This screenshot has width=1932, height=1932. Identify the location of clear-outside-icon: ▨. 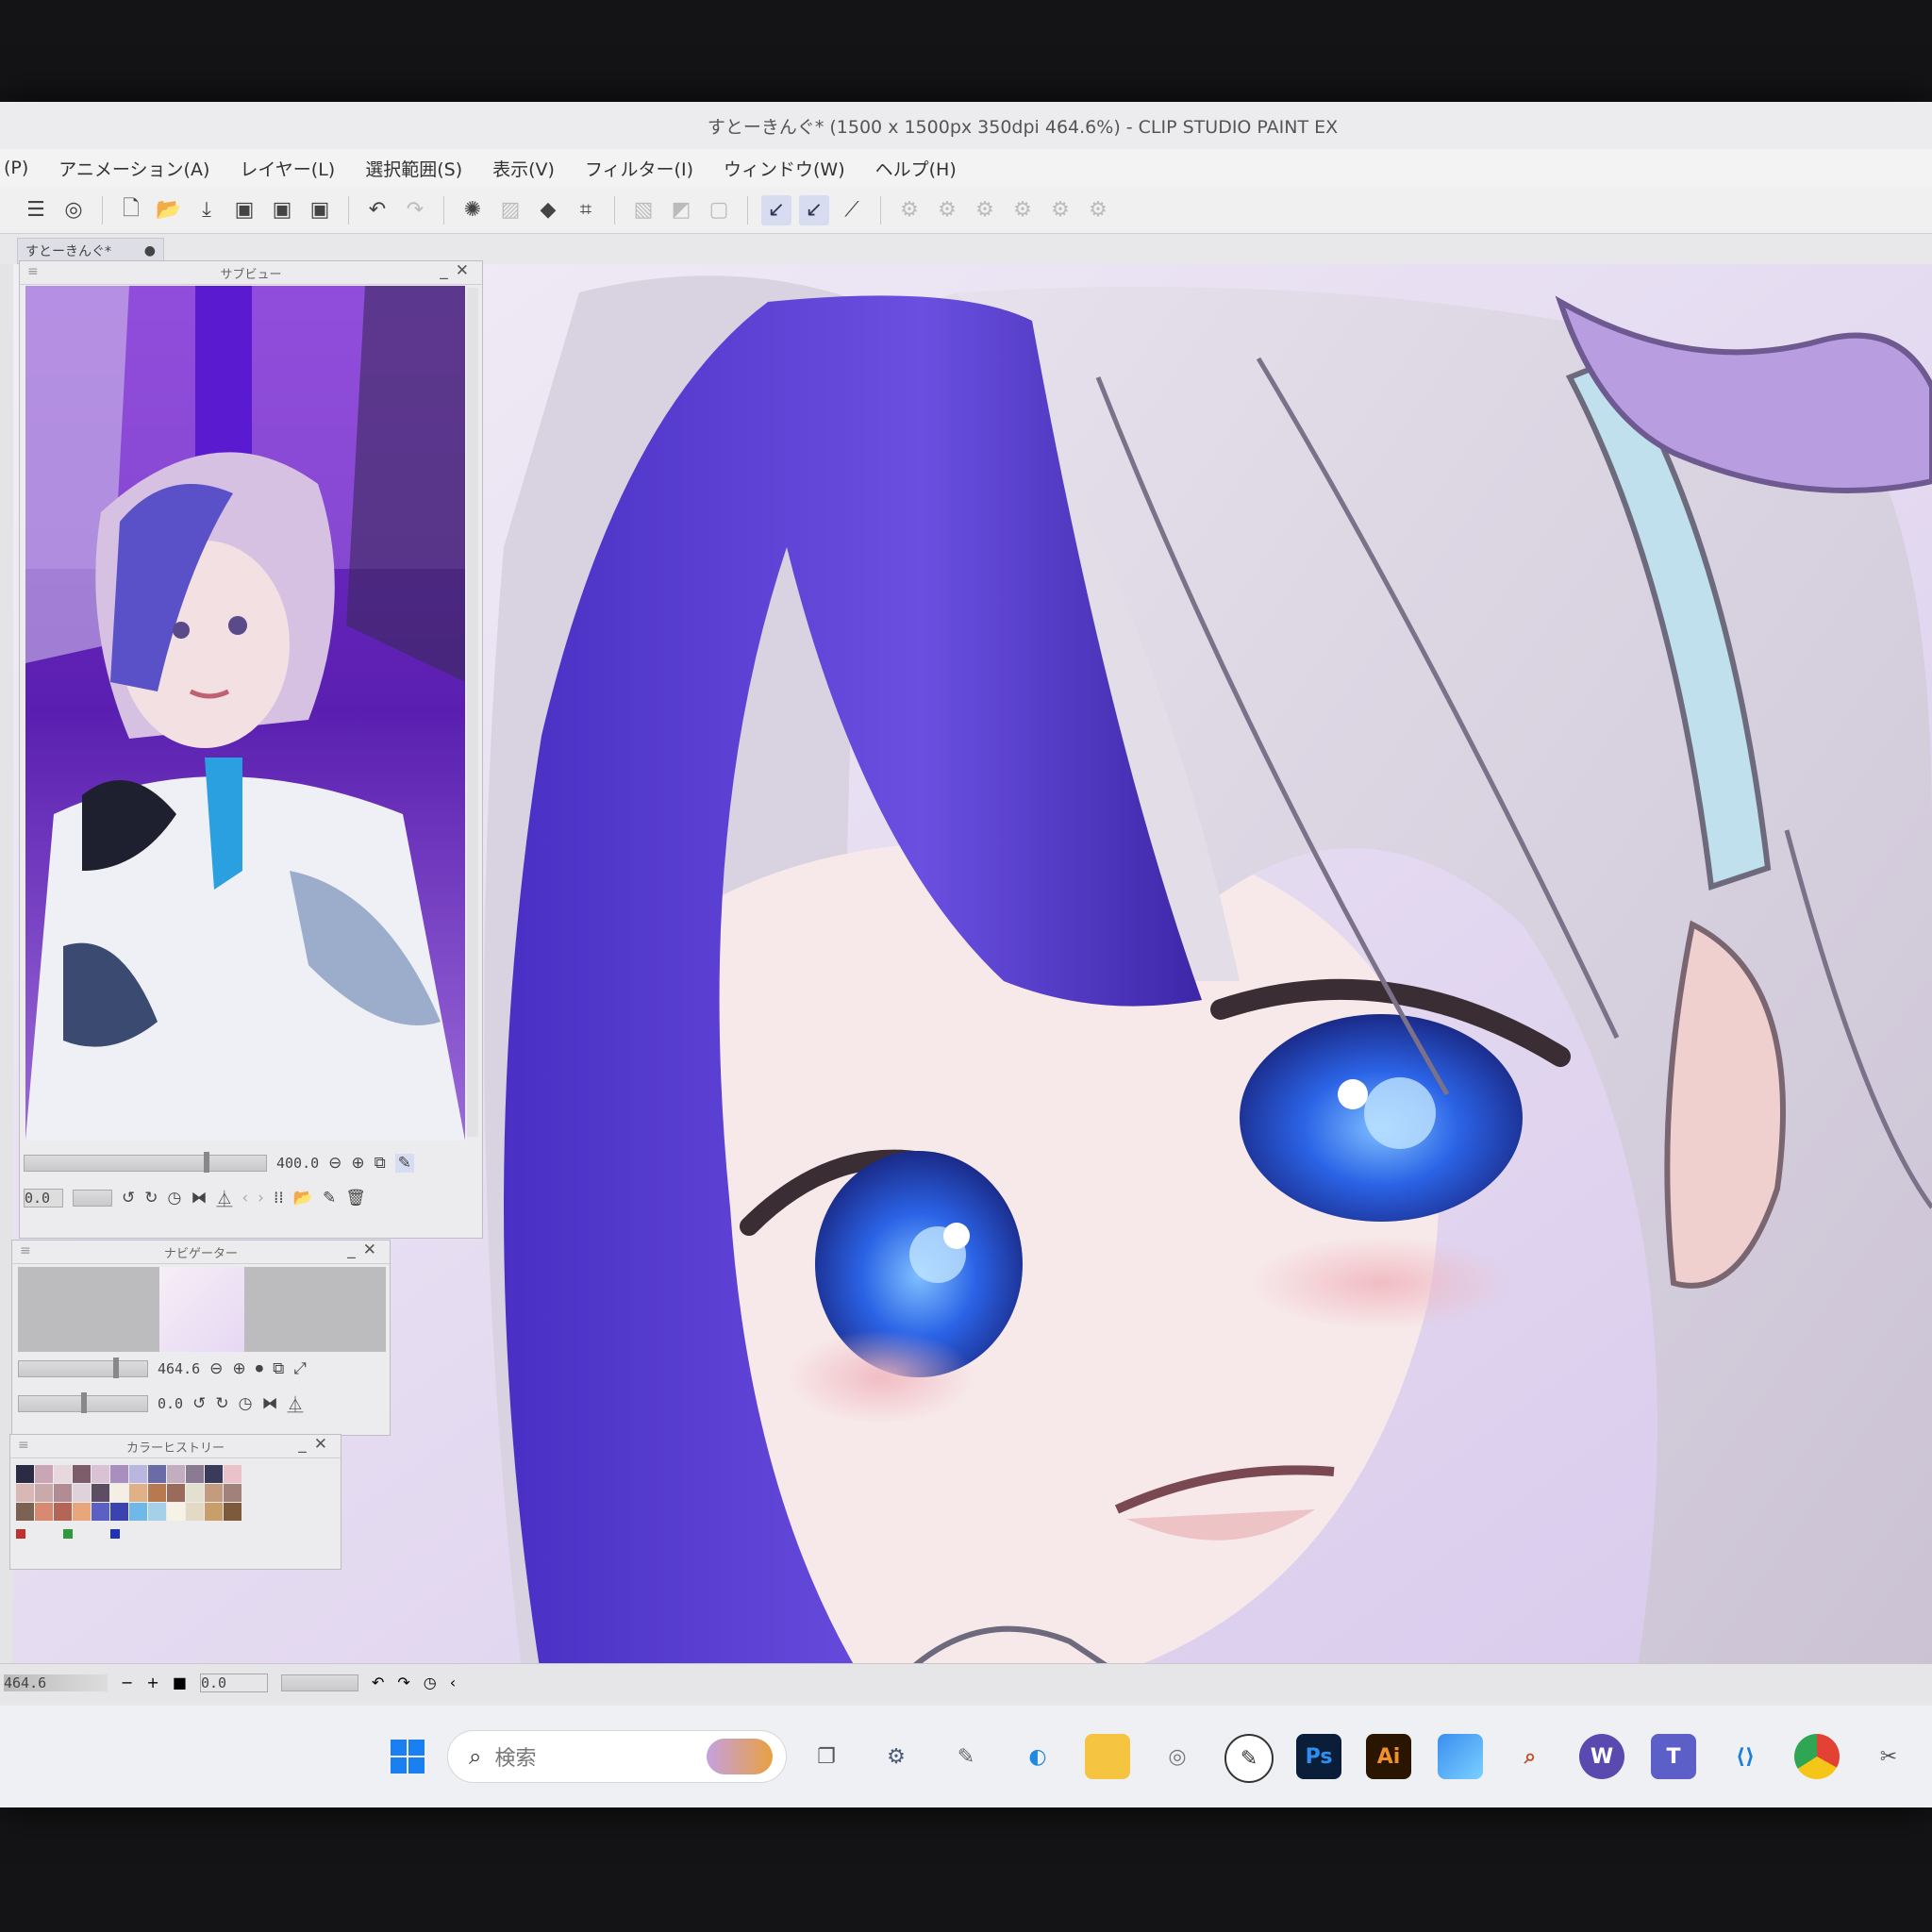
(510, 210).